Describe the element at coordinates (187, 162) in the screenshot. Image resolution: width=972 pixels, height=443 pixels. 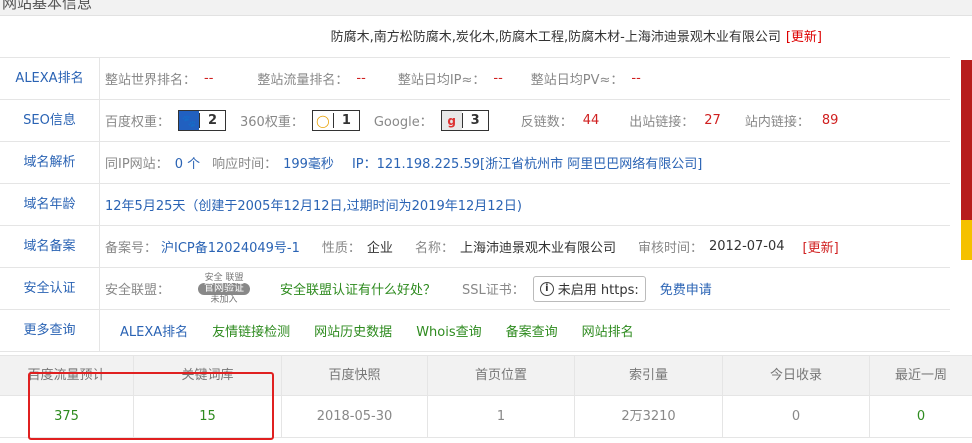
I see `same-ip-value: 0 个` at that location.